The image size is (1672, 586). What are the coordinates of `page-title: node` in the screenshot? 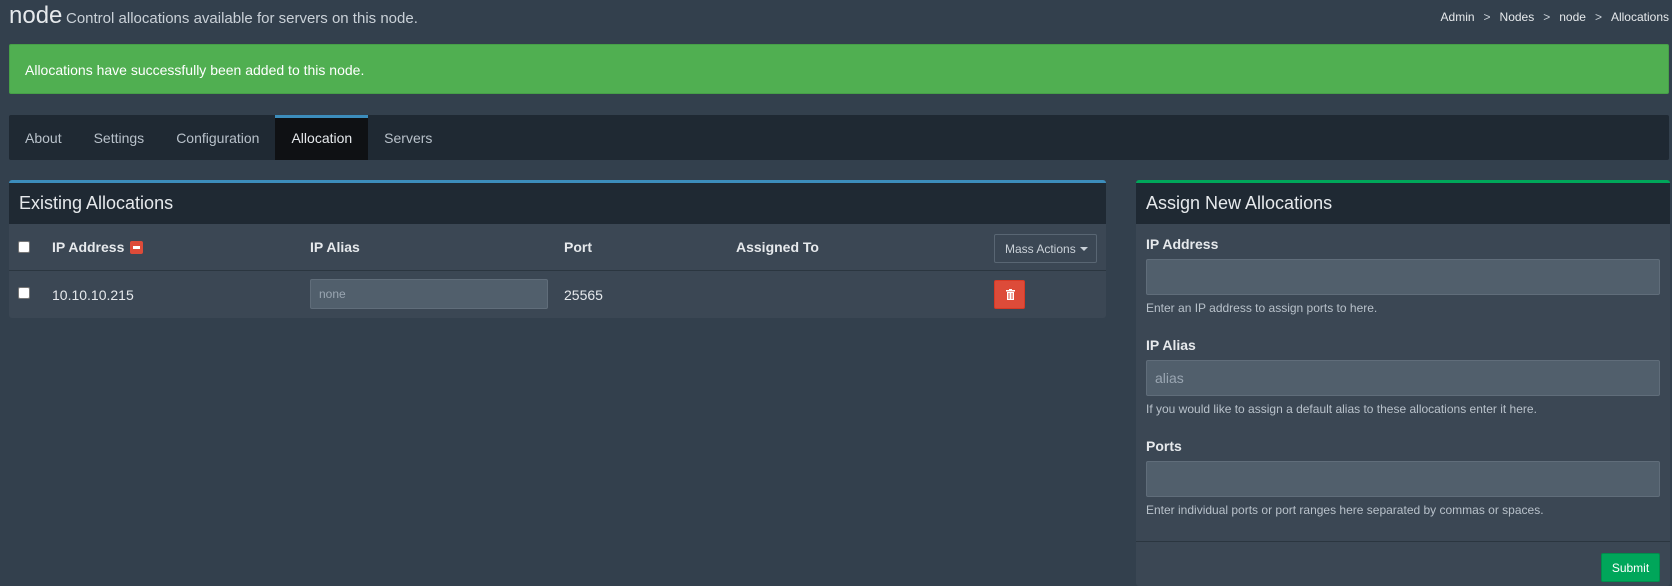 It's located at (36, 15).